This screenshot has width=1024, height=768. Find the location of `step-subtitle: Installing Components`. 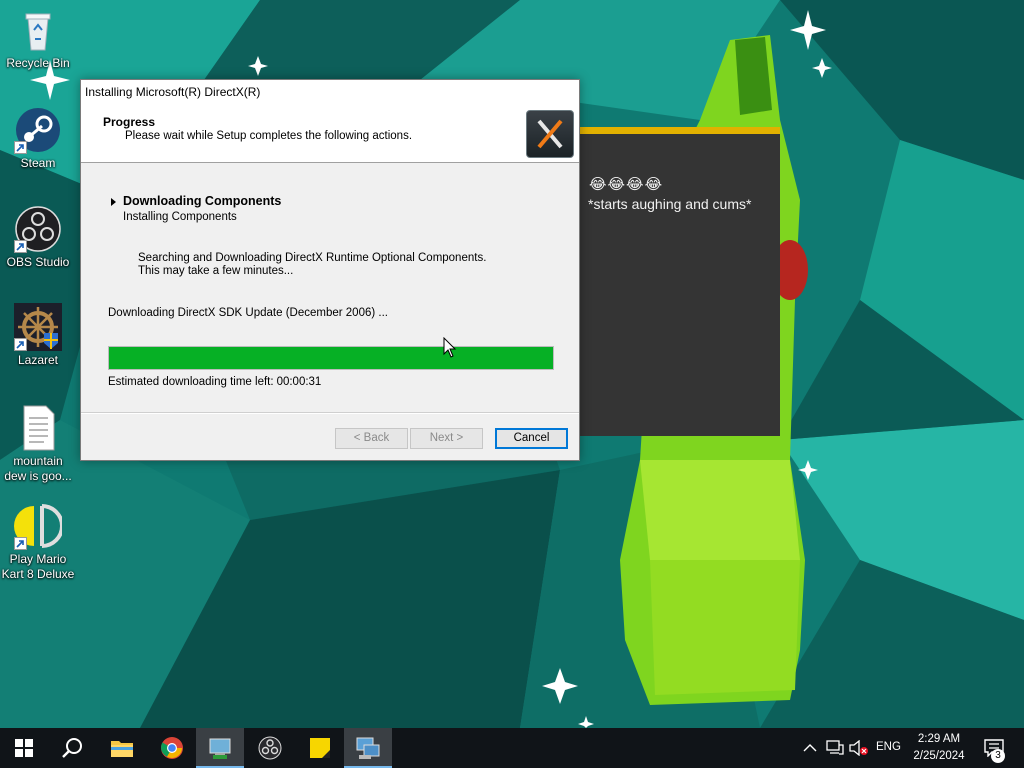

step-subtitle: Installing Components is located at coordinates (180, 217).